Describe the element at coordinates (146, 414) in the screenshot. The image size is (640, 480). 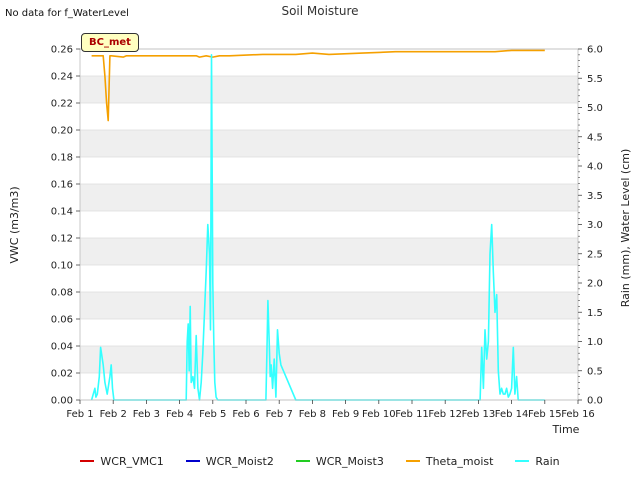
I see `x-tick-label: Feb 3` at that location.